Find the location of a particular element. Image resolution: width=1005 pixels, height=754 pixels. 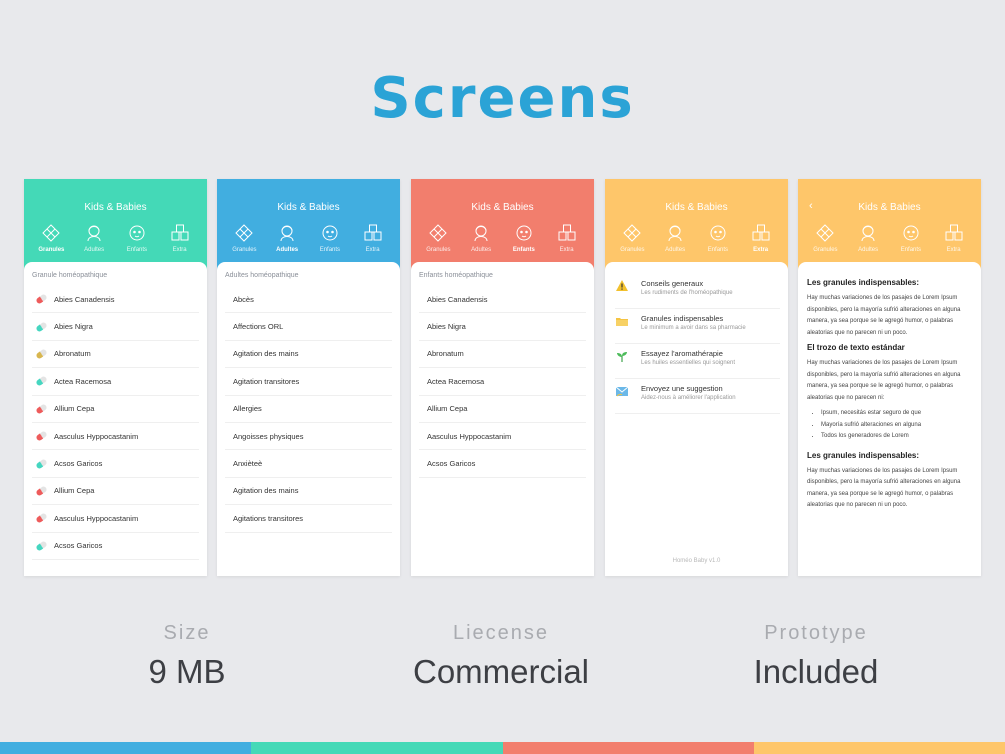

list-item: Affections ORL is located at coordinates (308, 327).